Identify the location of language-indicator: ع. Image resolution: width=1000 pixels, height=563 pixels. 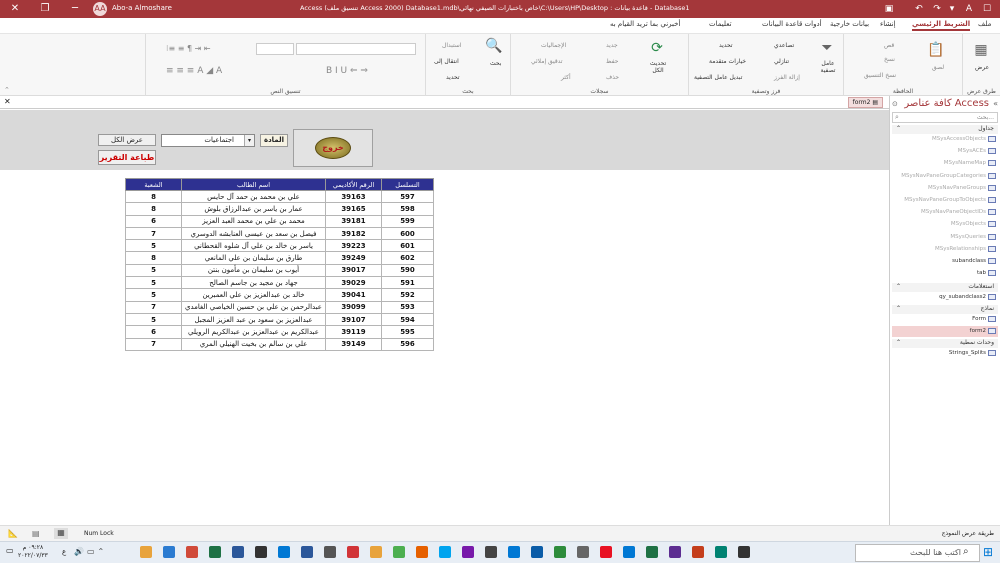
(64, 552).